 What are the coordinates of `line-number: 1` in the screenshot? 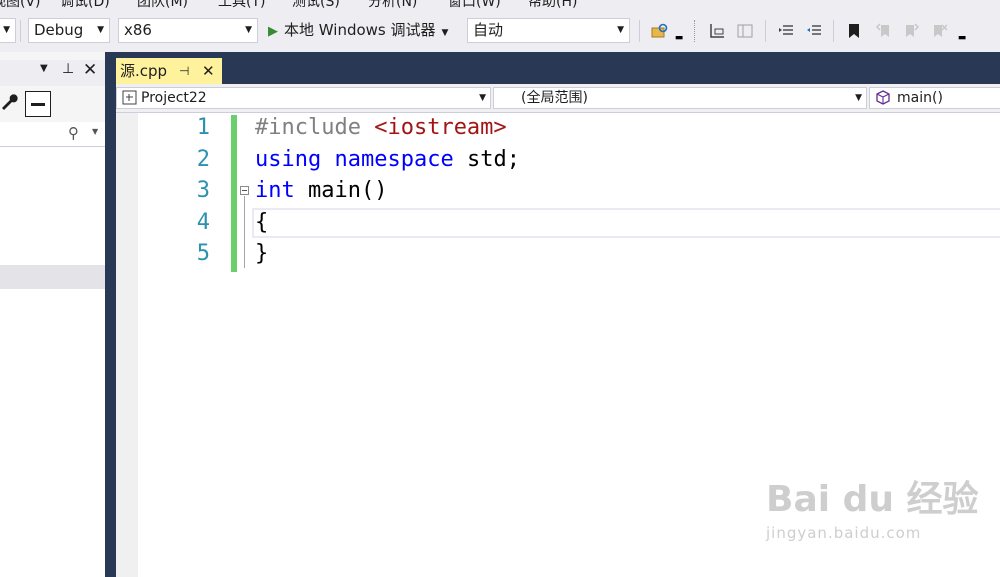 It's located at (203, 127).